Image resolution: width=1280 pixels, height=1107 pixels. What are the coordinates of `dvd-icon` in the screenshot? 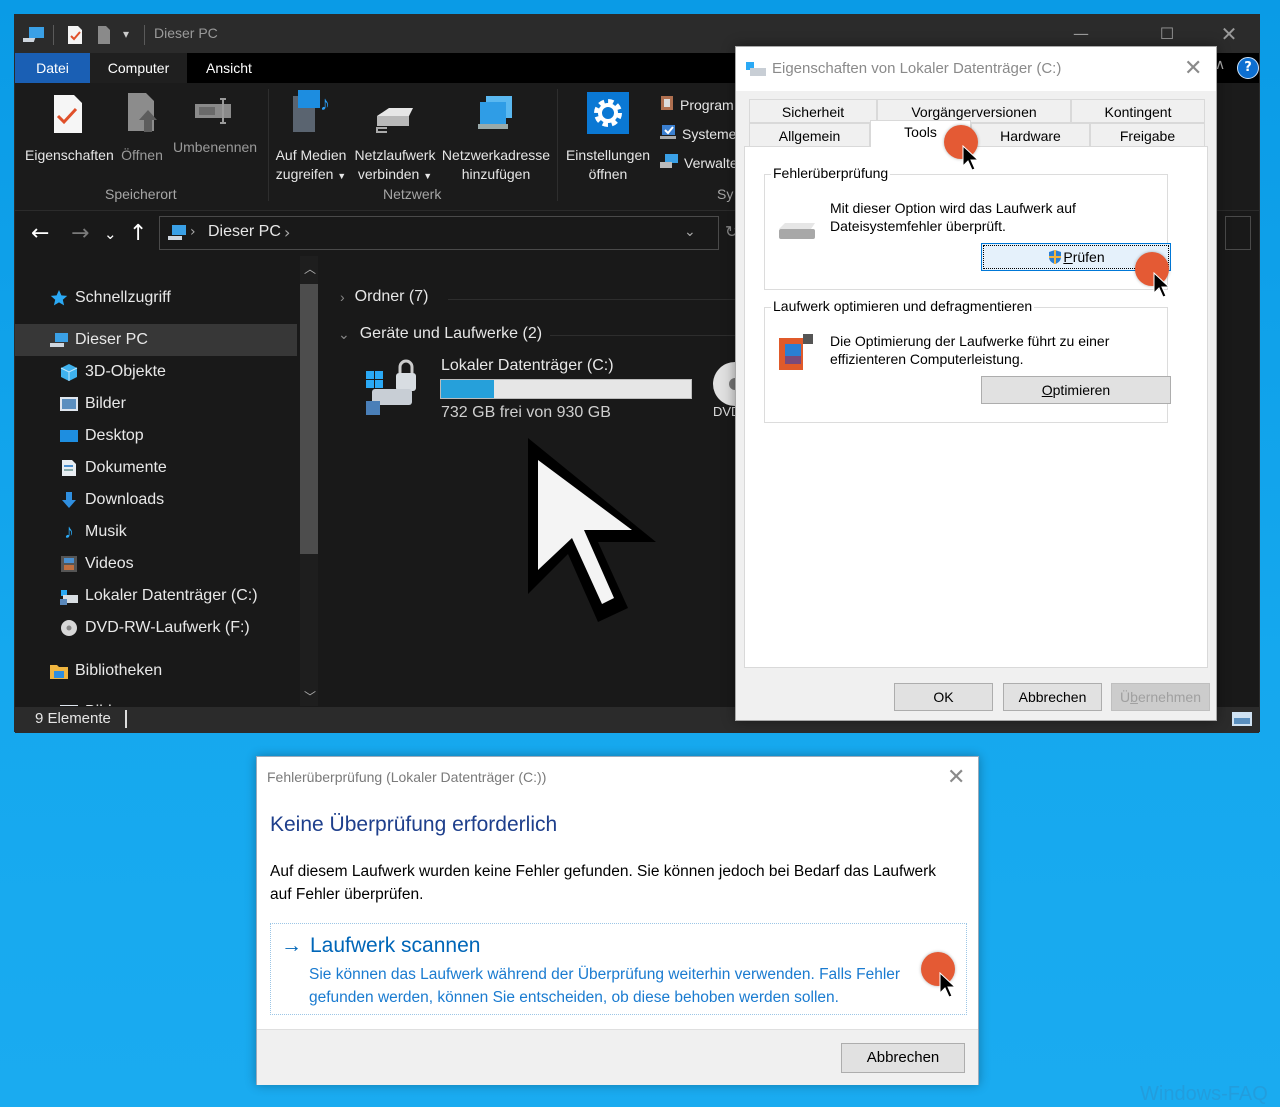 It's located at (69, 628).